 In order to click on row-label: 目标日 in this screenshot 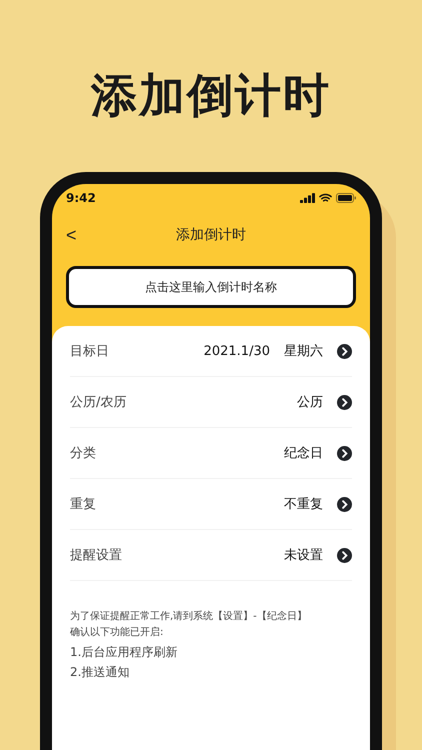, I will do `click(89, 351)`.